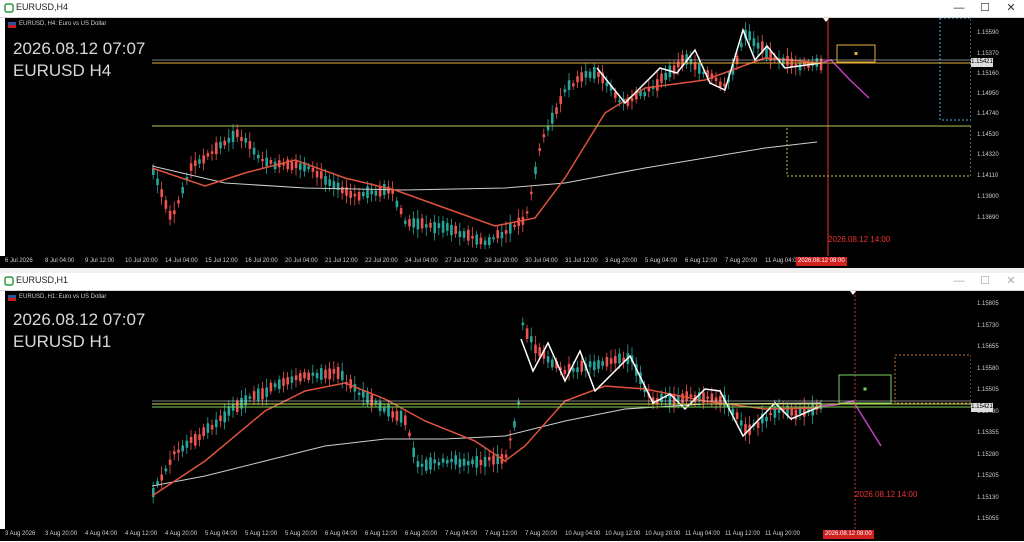 The image size is (1024, 542). Describe the element at coordinates (988, 519) in the screenshot. I see `price-tick-label: 1.15055` at that location.